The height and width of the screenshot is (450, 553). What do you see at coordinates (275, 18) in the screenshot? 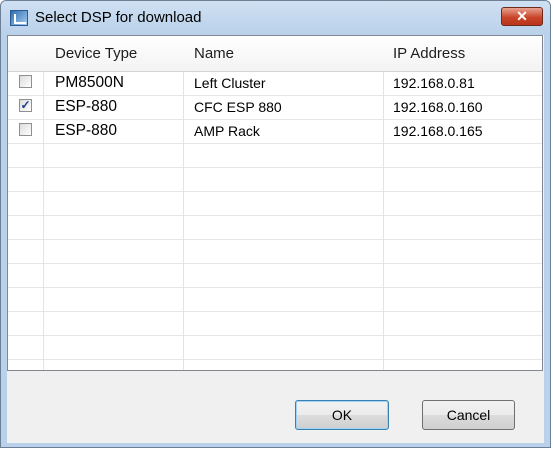
I see `title-bar: Select DSP for download ✕` at bounding box center [275, 18].